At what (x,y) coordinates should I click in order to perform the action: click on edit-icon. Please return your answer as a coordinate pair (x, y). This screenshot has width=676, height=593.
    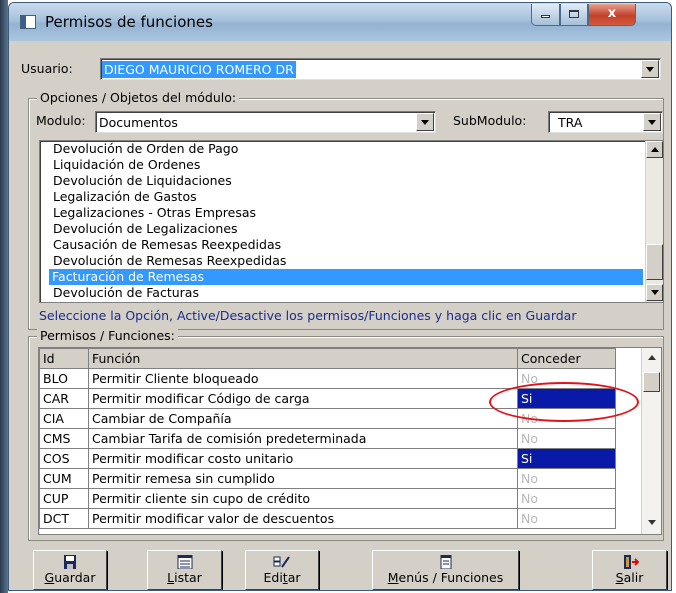
    Looking at the image, I should click on (281, 562).